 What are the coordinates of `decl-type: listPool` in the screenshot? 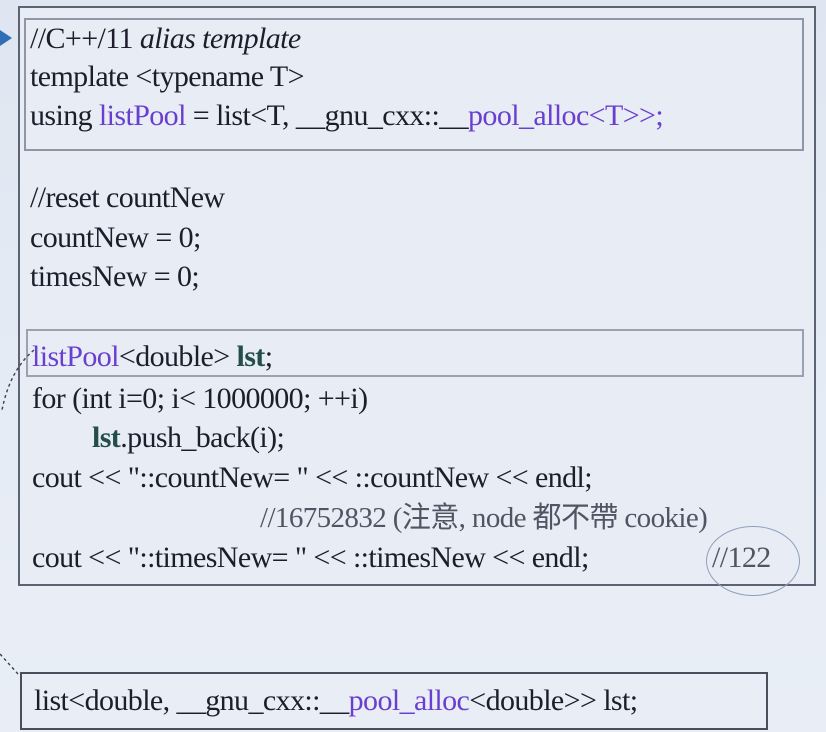 It's located at (76, 356).